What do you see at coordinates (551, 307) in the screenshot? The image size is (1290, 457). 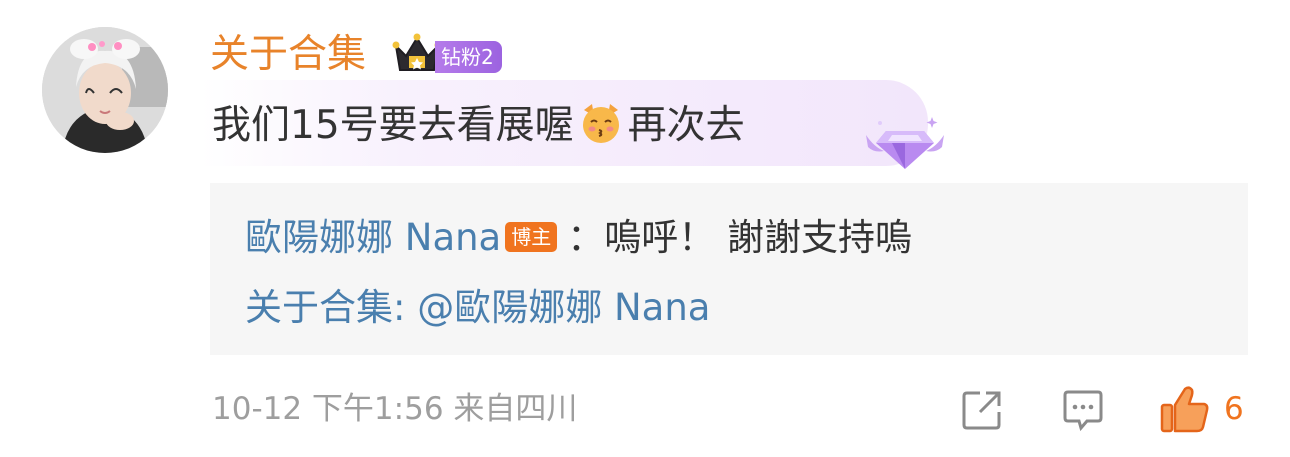 I see `reply-second-text: : @歐陽娜娜 Nana` at bounding box center [551, 307].